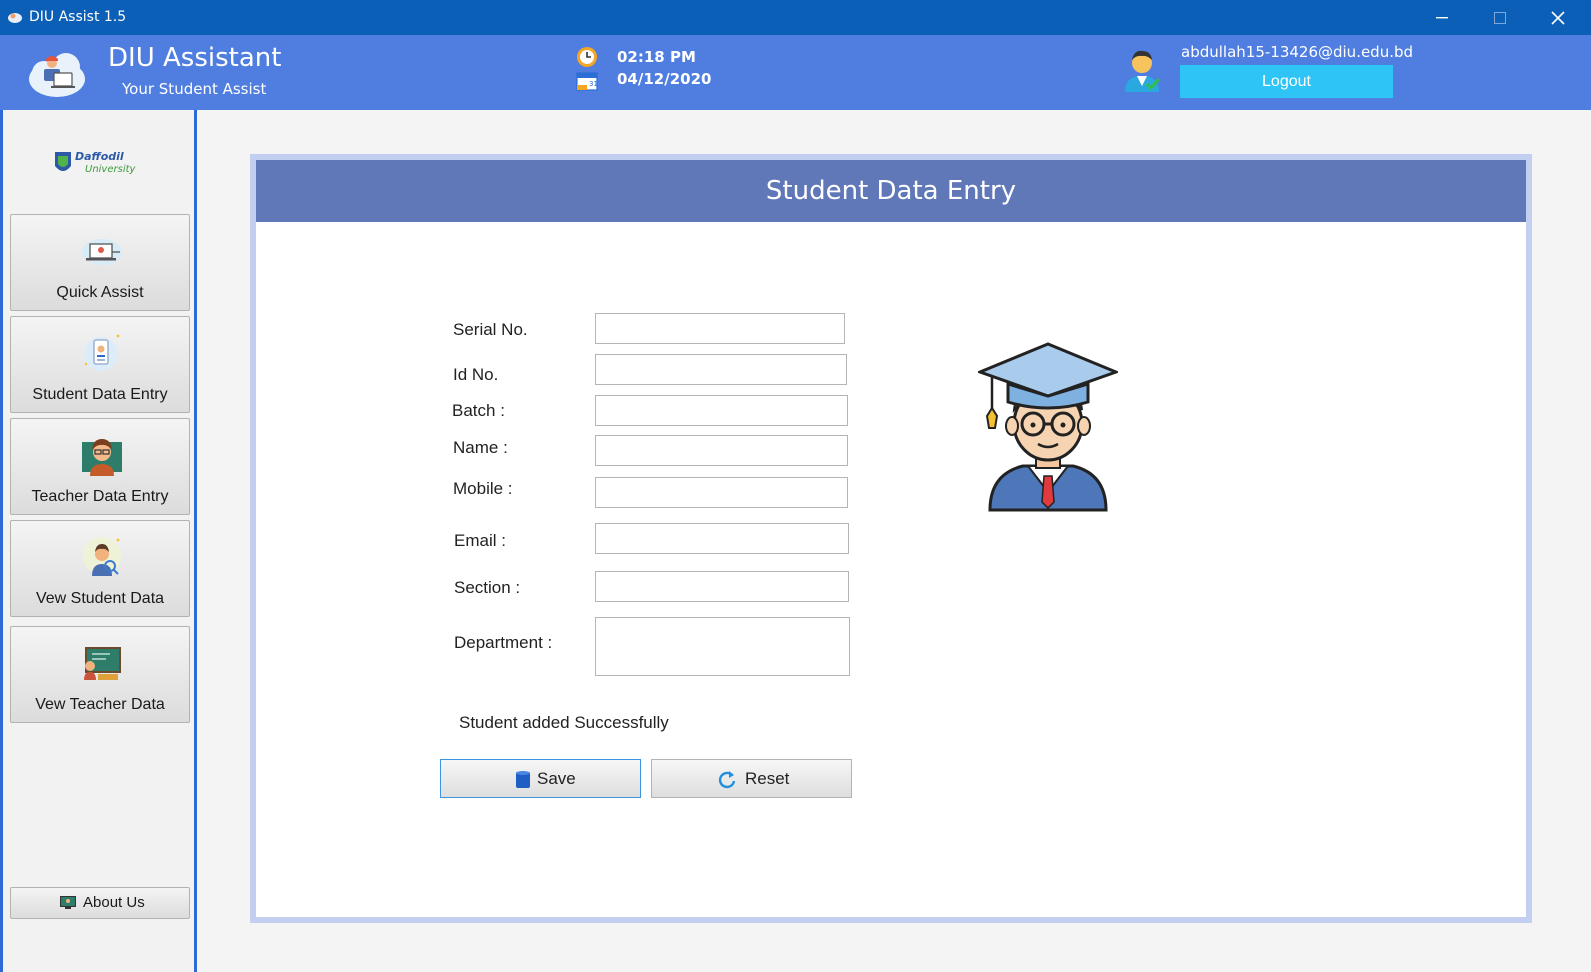 Image resolution: width=1591 pixels, height=972 pixels. Describe the element at coordinates (767, 778) in the screenshot. I see `reset-label: Reset` at that location.